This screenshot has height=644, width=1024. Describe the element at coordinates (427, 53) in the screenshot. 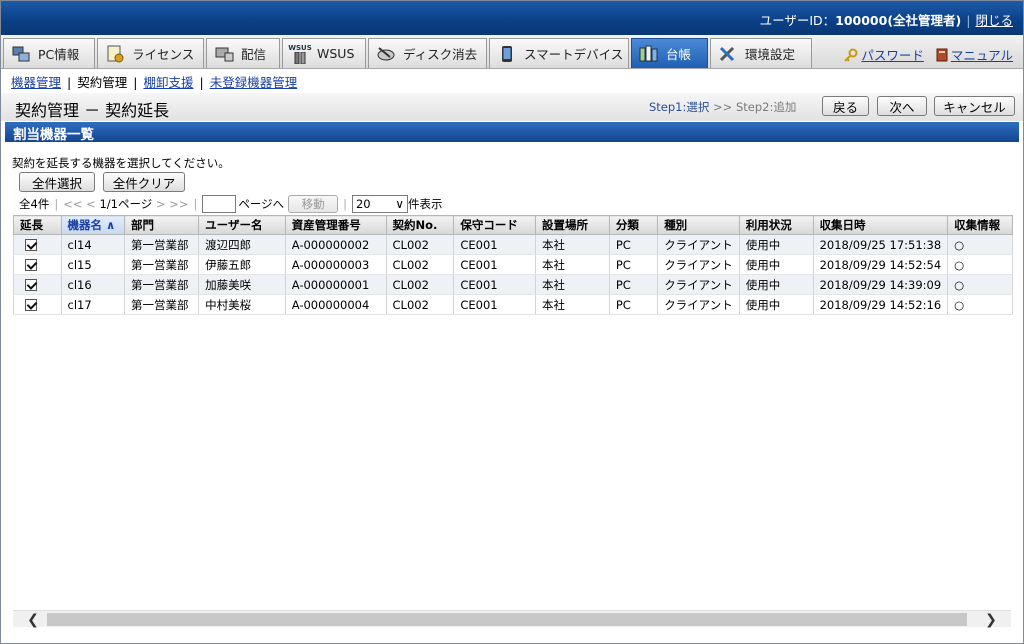

I see `tab-disk-erase: ディスク消去` at that location.